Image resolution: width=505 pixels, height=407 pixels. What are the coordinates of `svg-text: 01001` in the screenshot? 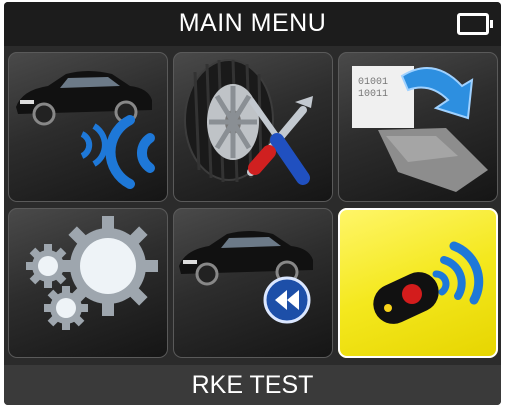 It's located at (373, 82).